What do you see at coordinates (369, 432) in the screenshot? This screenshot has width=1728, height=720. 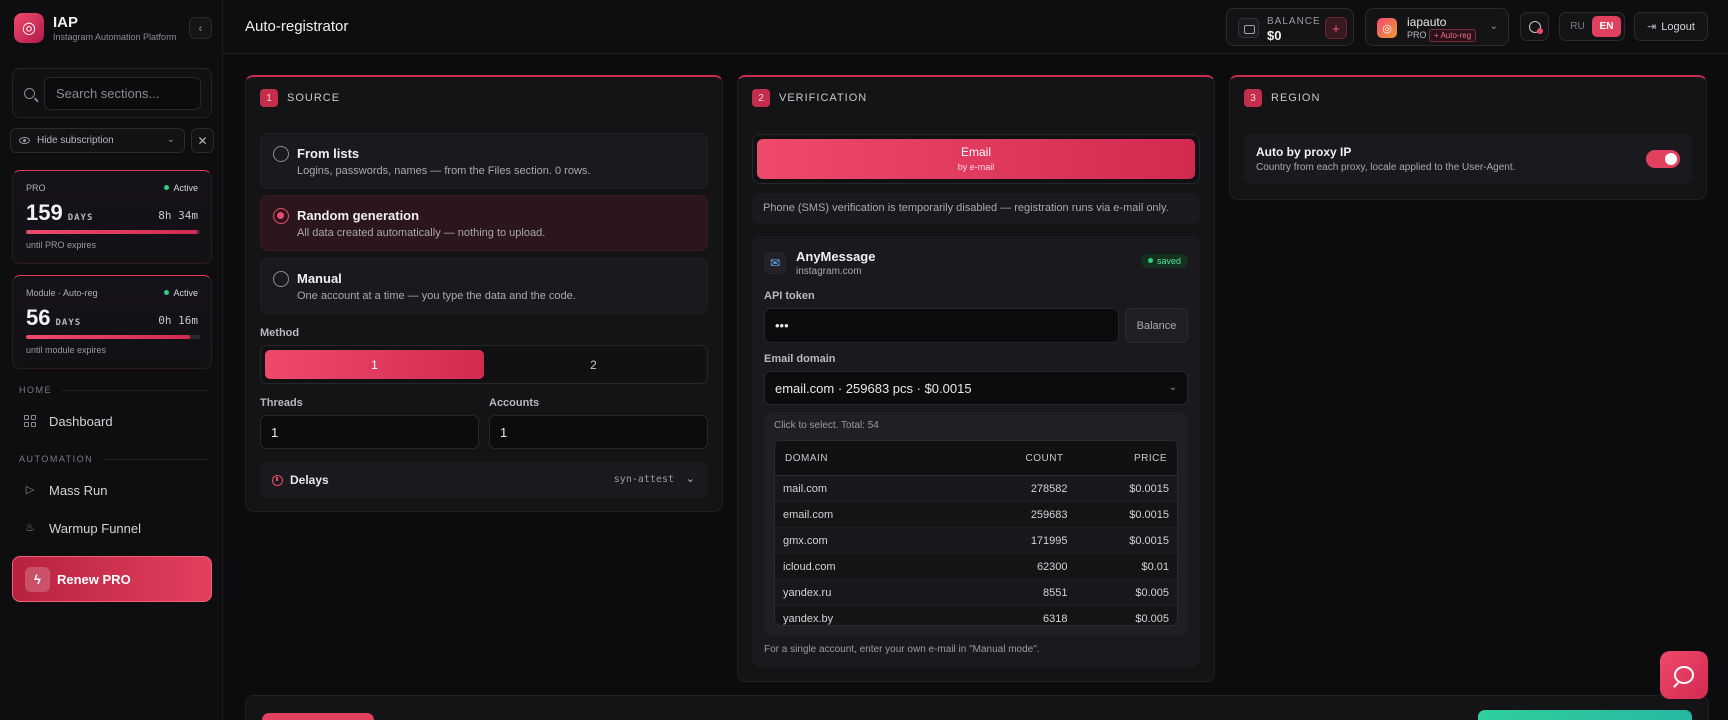 I see `threads-input` at bounding box center [369, 432].